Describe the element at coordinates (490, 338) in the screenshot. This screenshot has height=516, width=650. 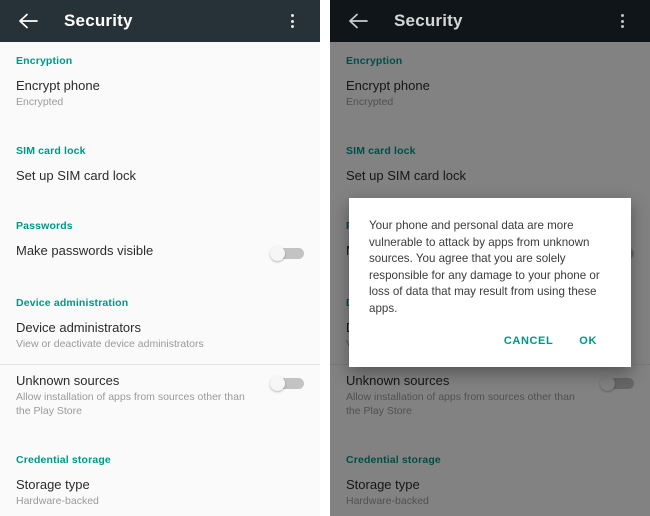
I see `dialog-actions: CANCEL OK` at that location.